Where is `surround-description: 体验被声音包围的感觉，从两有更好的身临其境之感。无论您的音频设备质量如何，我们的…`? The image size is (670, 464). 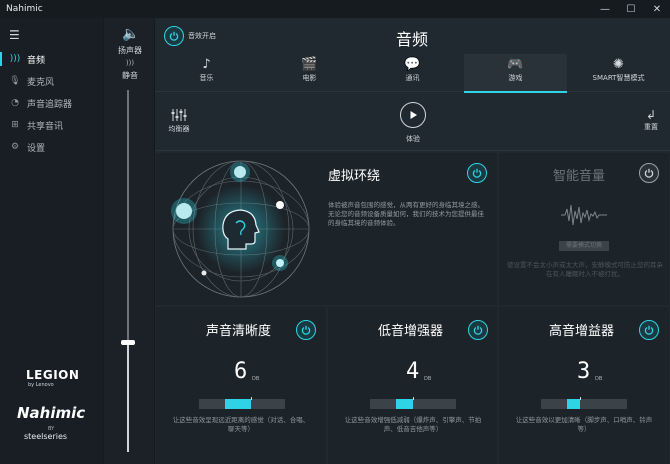
surround-description: 体验被声音包围的感觉，从两有更好的身临其境之感。无论您的音频设备质量如何，我们的… is located at coordinates (406, 214).